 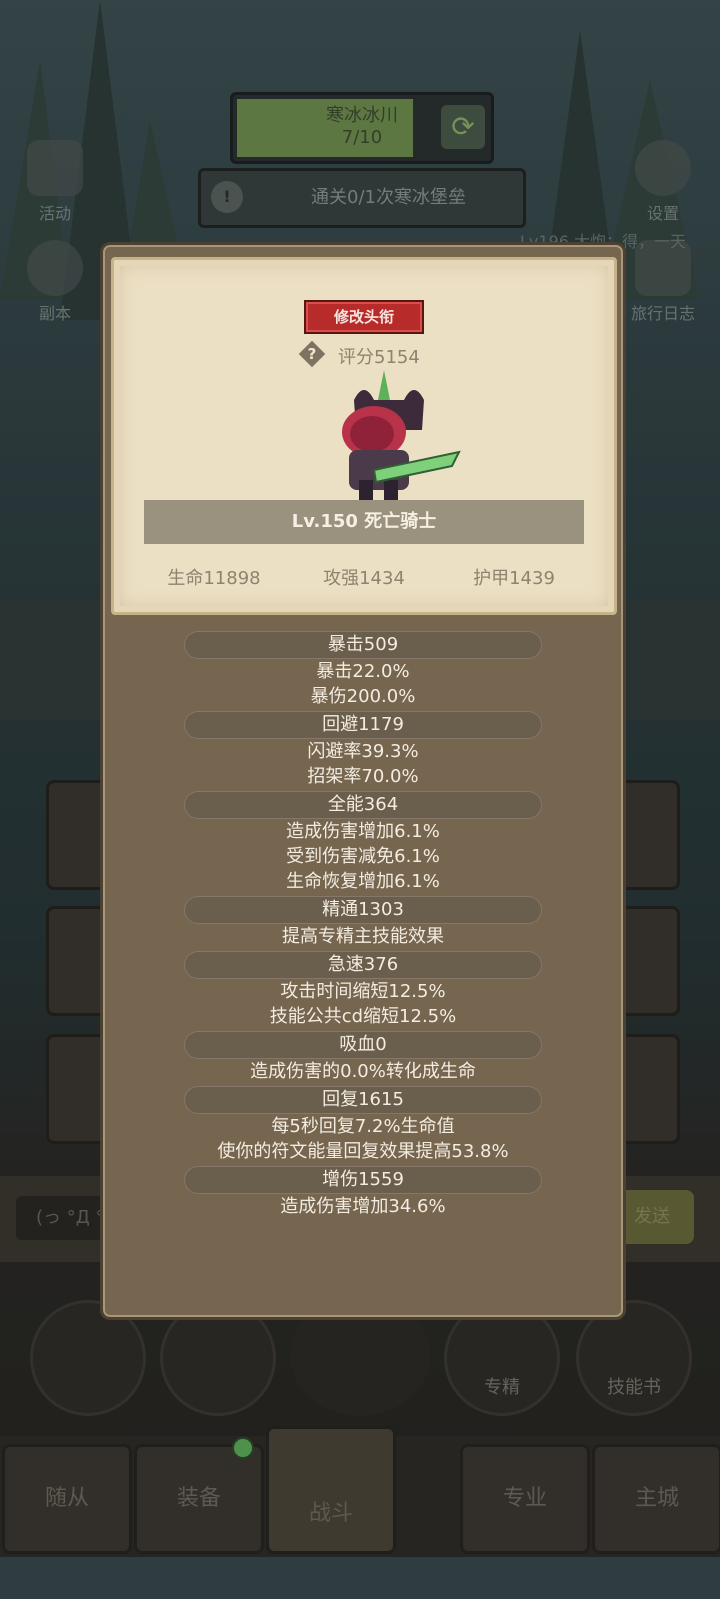 What do you see at coordinates (363, 831) in the screenshot?
I see `attribute-detail: 造成伤害增加6.1%` at bounding box center [363, 831].